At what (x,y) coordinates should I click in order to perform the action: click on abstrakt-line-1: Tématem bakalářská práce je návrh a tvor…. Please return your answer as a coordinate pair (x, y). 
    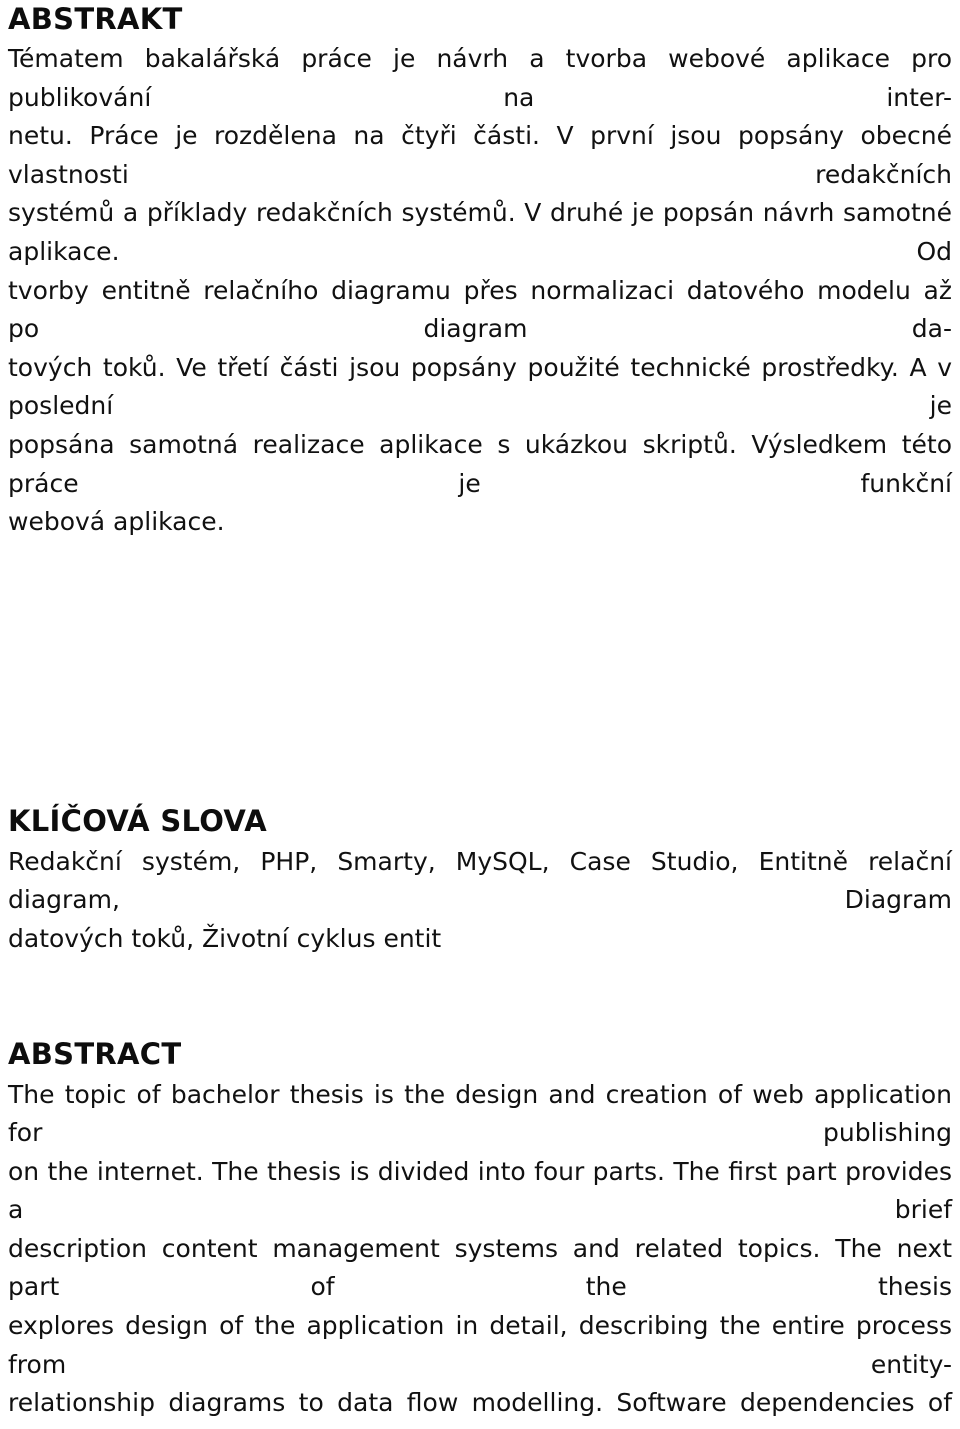
    Looking at the image, I should click on (480, 78).